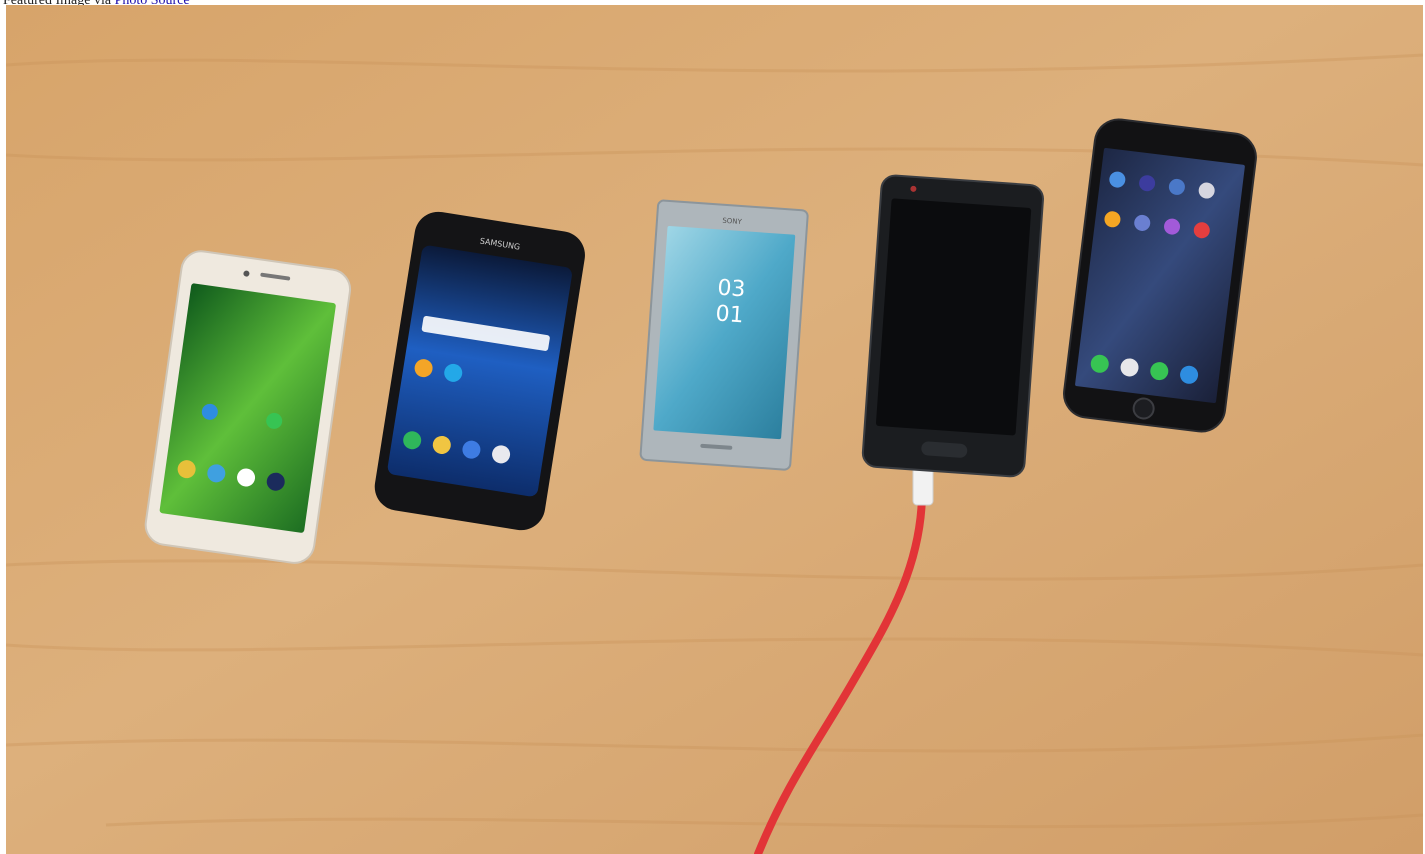 This screenshot has height=854, width=1425. What do you see at coordinates (732, 289) in the screenshot?
I see `sony-clock-hour: 03` at bounding box center [732, 289].